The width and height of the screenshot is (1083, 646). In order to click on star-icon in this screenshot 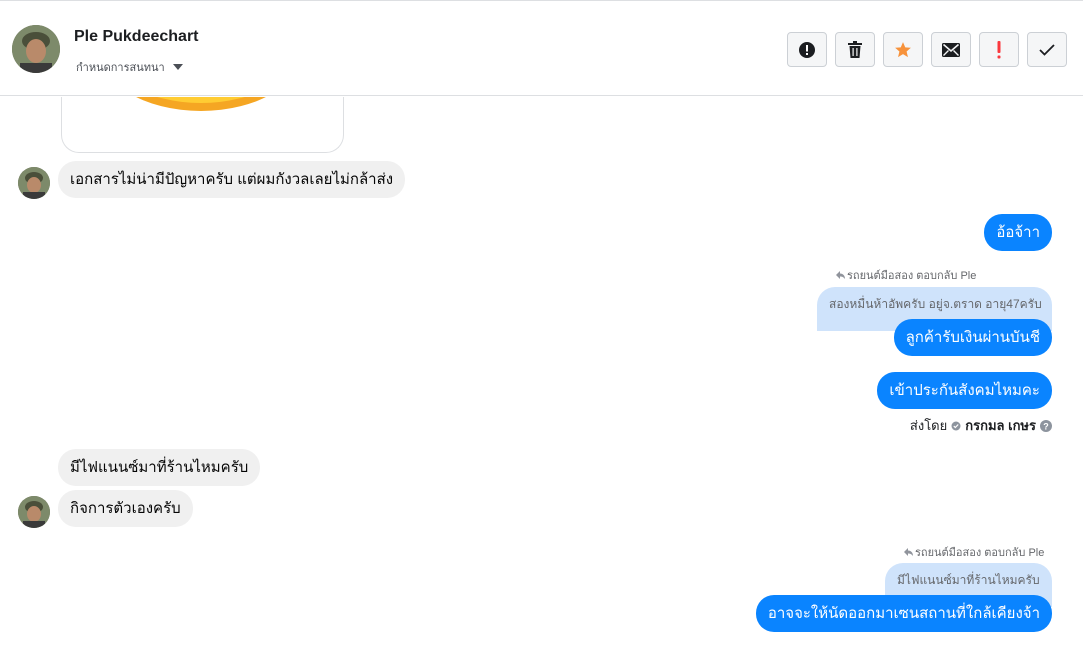, I will do `click(903, 49)`.